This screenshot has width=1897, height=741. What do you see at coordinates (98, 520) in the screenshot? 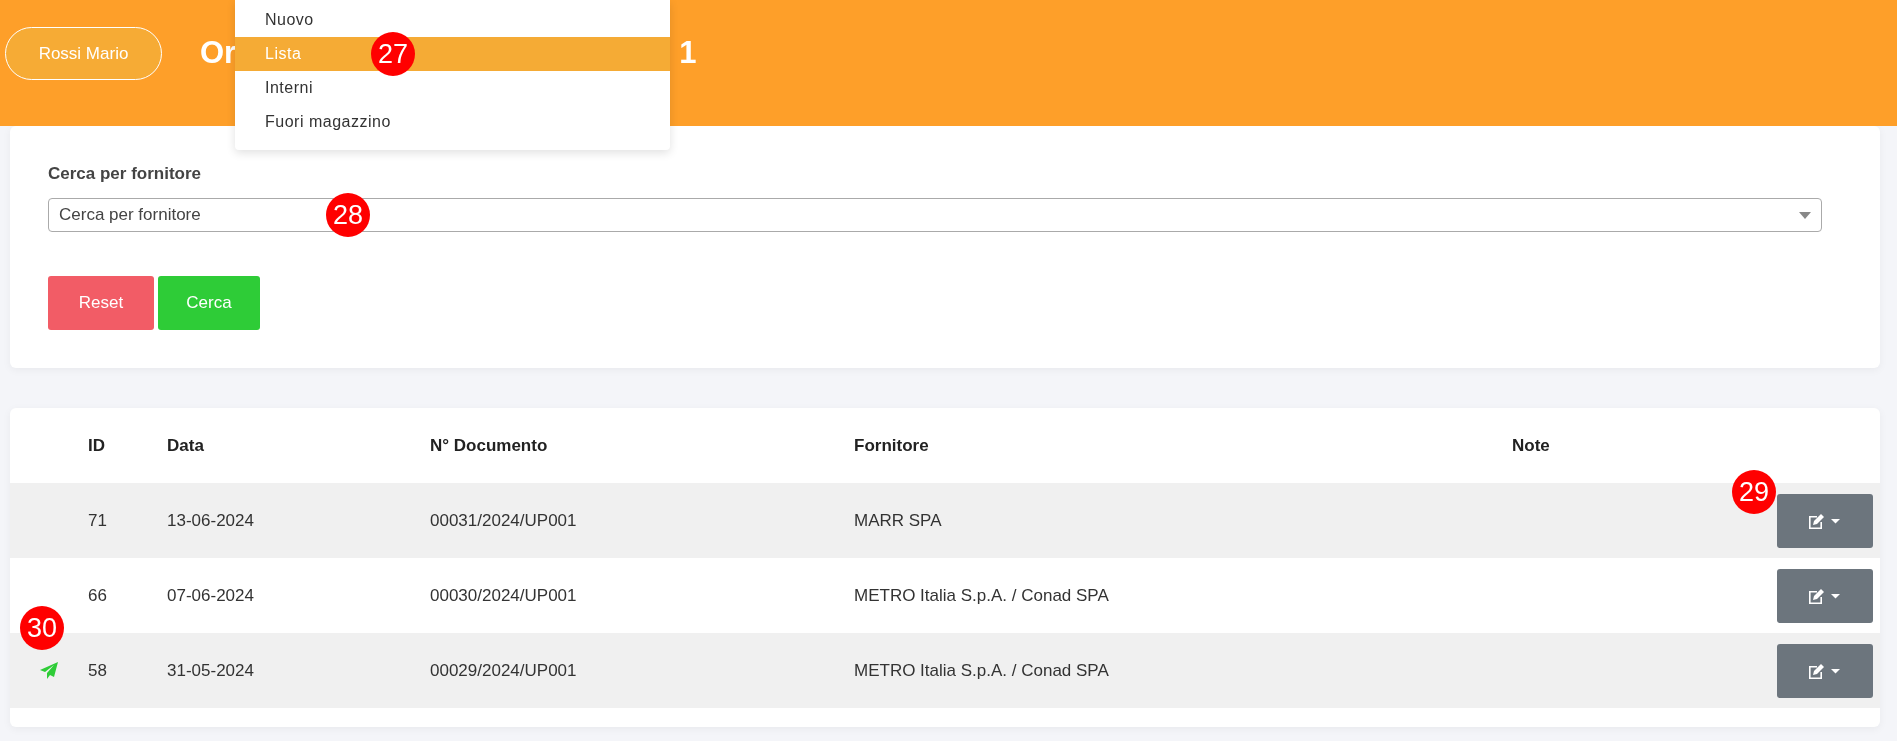
I see `table-cell-text: 71` at bounding box center [98, 520].